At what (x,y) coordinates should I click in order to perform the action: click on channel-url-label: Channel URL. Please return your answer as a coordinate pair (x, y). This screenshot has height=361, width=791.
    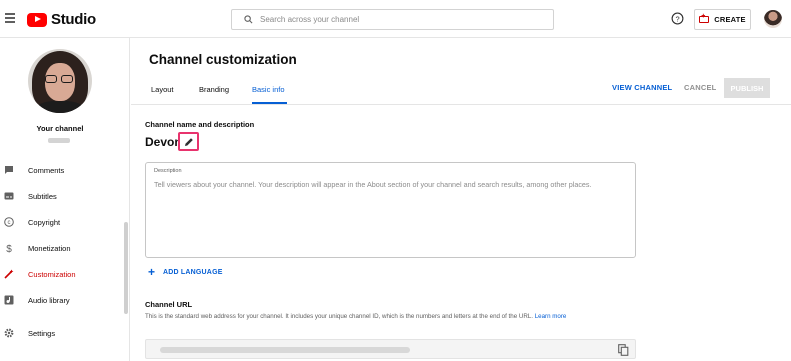
    Looking at the image, I should click on (169, 304).